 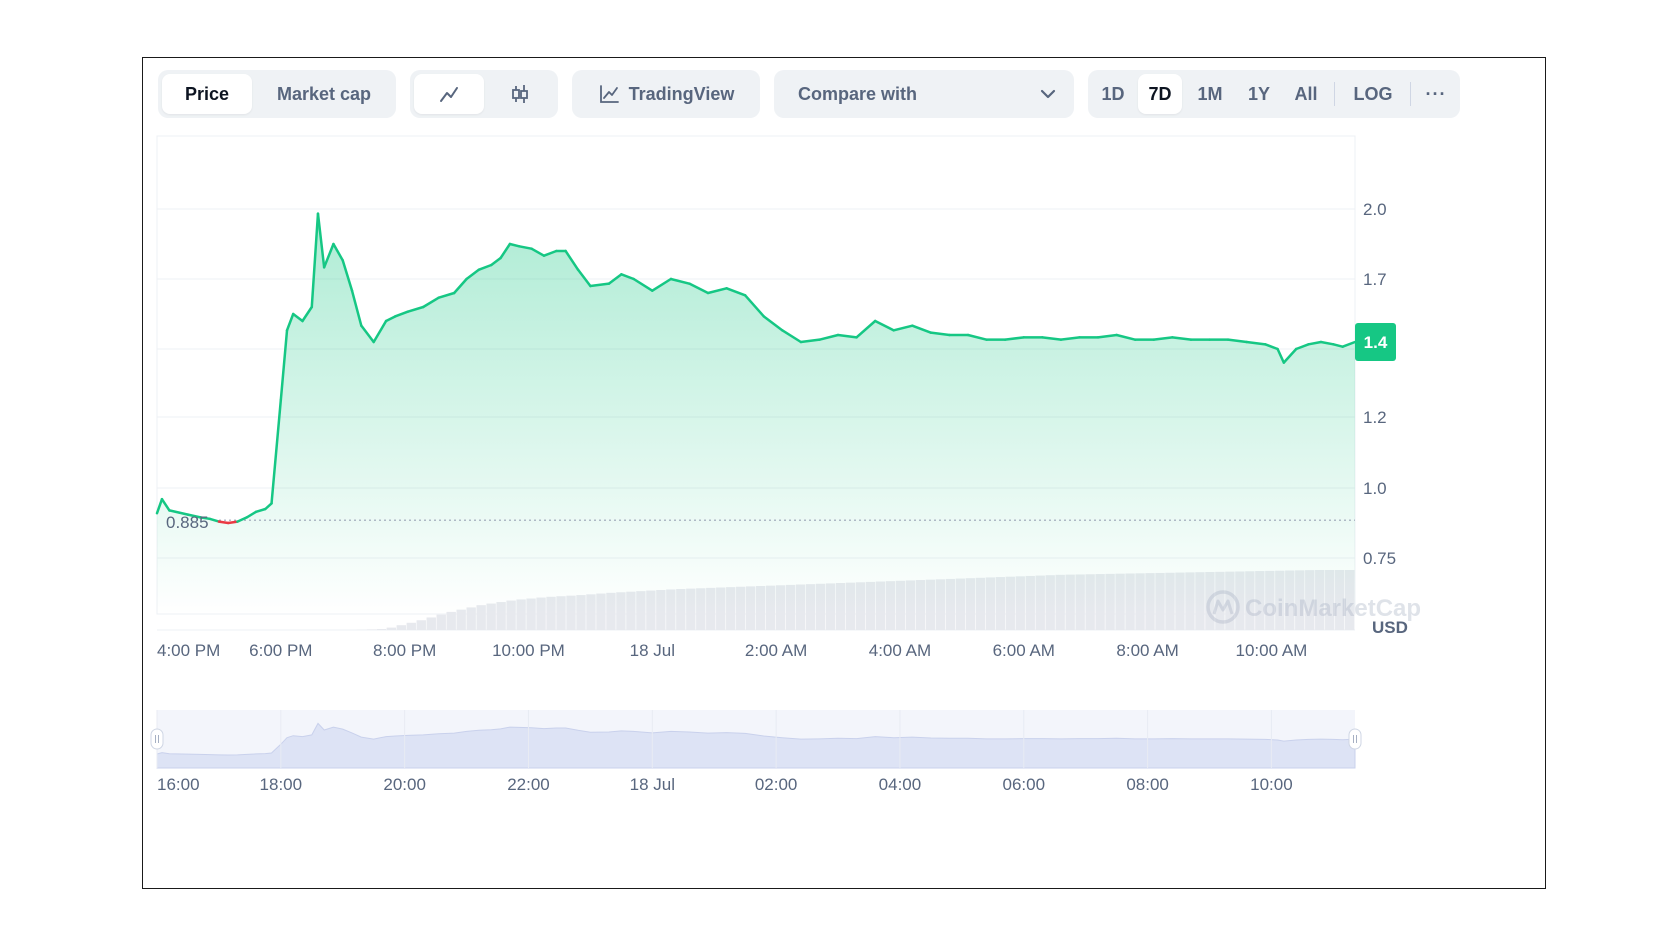 What do you see at coordinates (652, 650) in the screenshot?
I see `x-tick-label: 18 Jul` at bounding box center [652, 650].